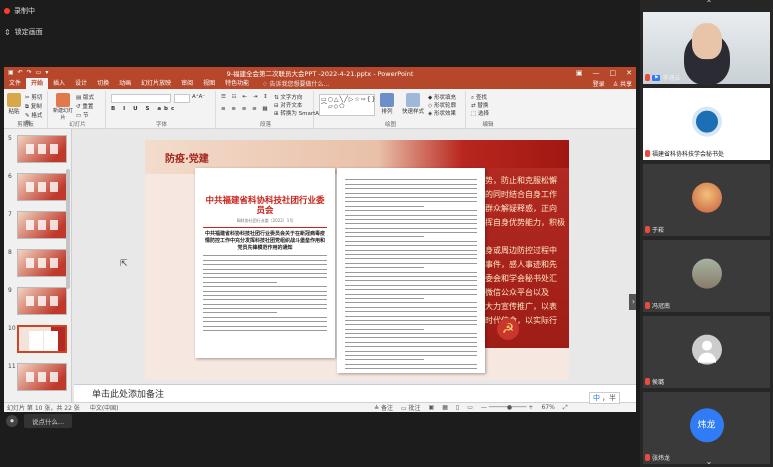  I want to click on align-text-button: ⊟ 对齐文本, so click(288, 105).